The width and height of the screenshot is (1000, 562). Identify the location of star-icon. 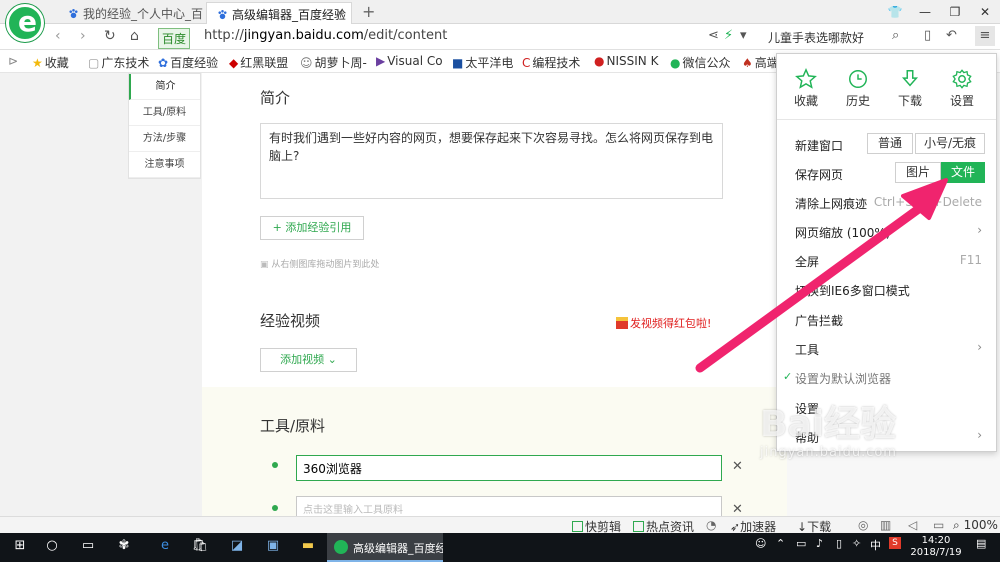
(806, 78).